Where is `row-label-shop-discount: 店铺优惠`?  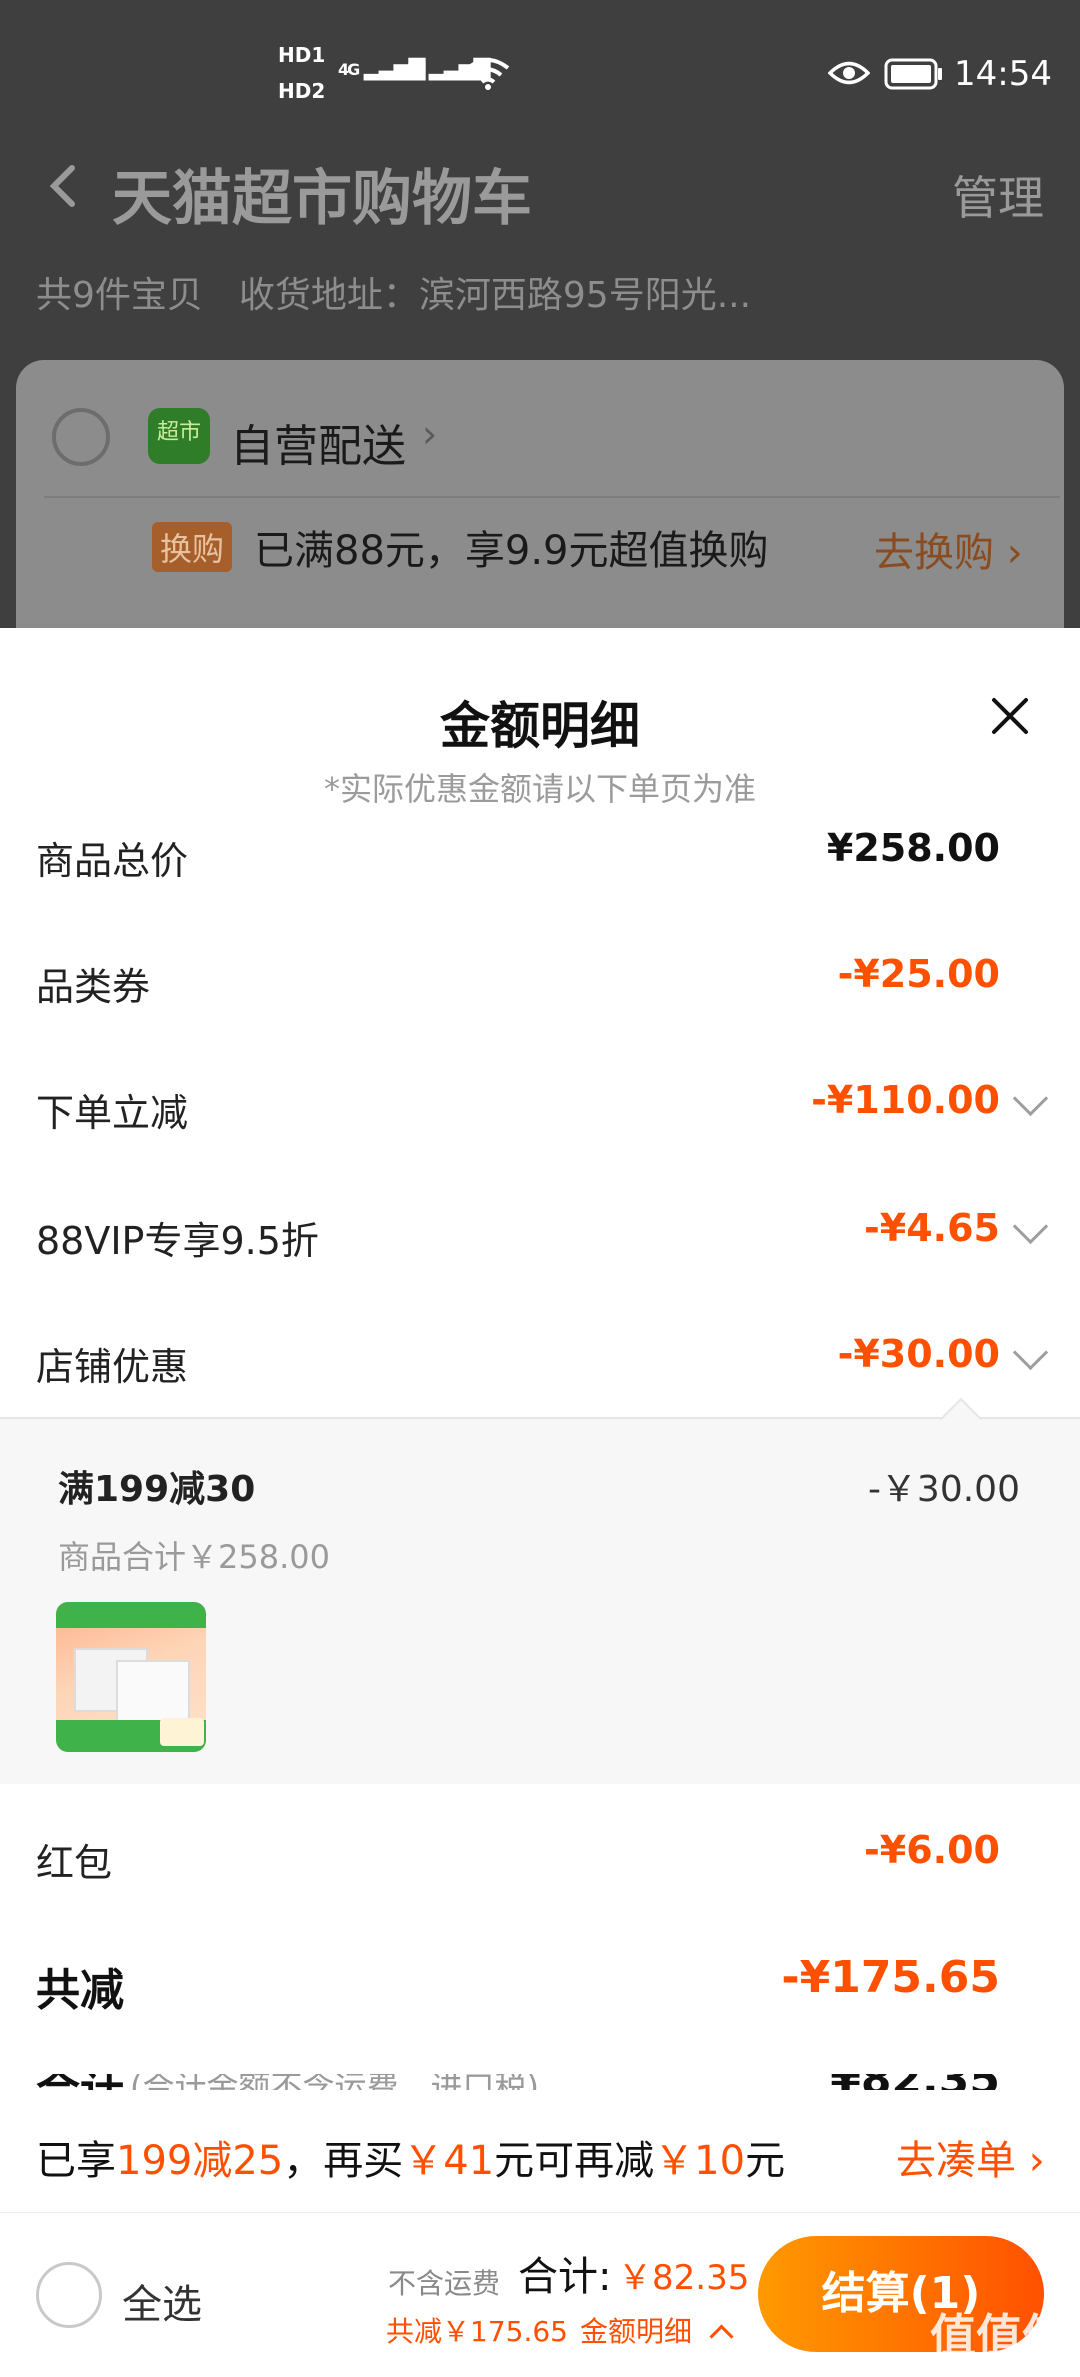 row-label-shop-discount: 店铺优惠 is located at coordinates (112, 1363).